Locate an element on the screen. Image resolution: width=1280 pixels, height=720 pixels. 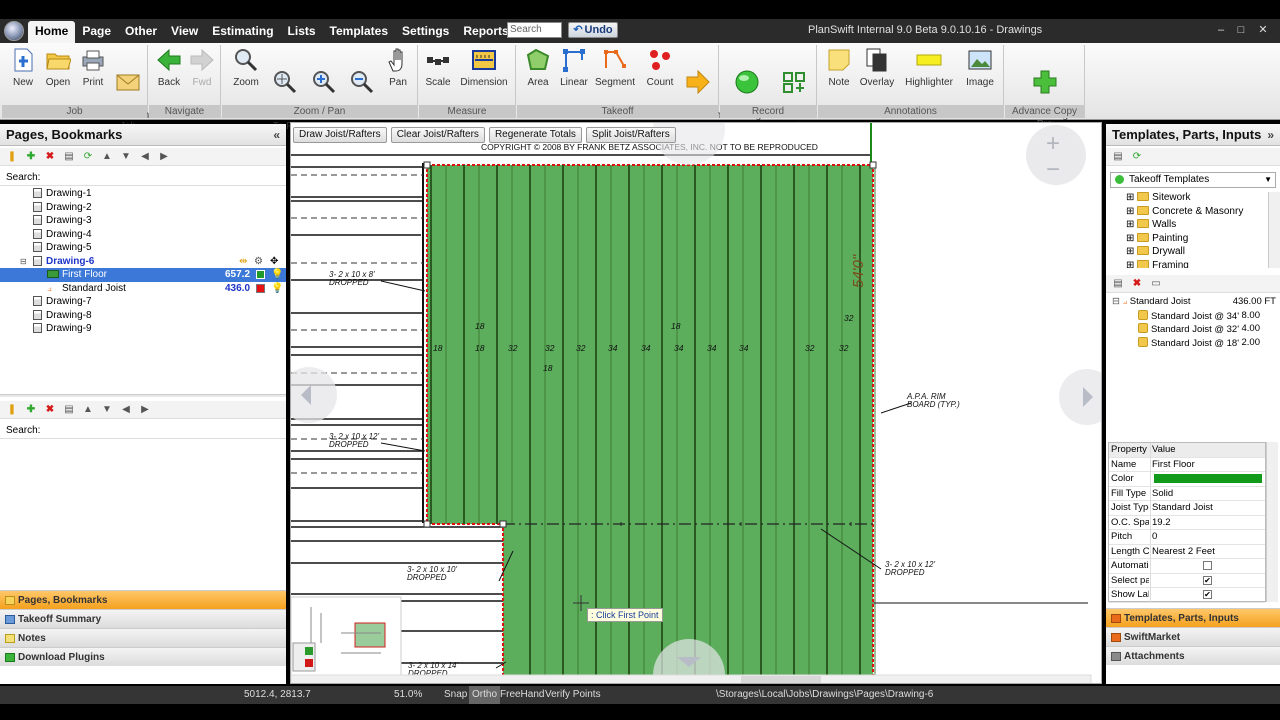
splitter is located at coordinates (143, 395).